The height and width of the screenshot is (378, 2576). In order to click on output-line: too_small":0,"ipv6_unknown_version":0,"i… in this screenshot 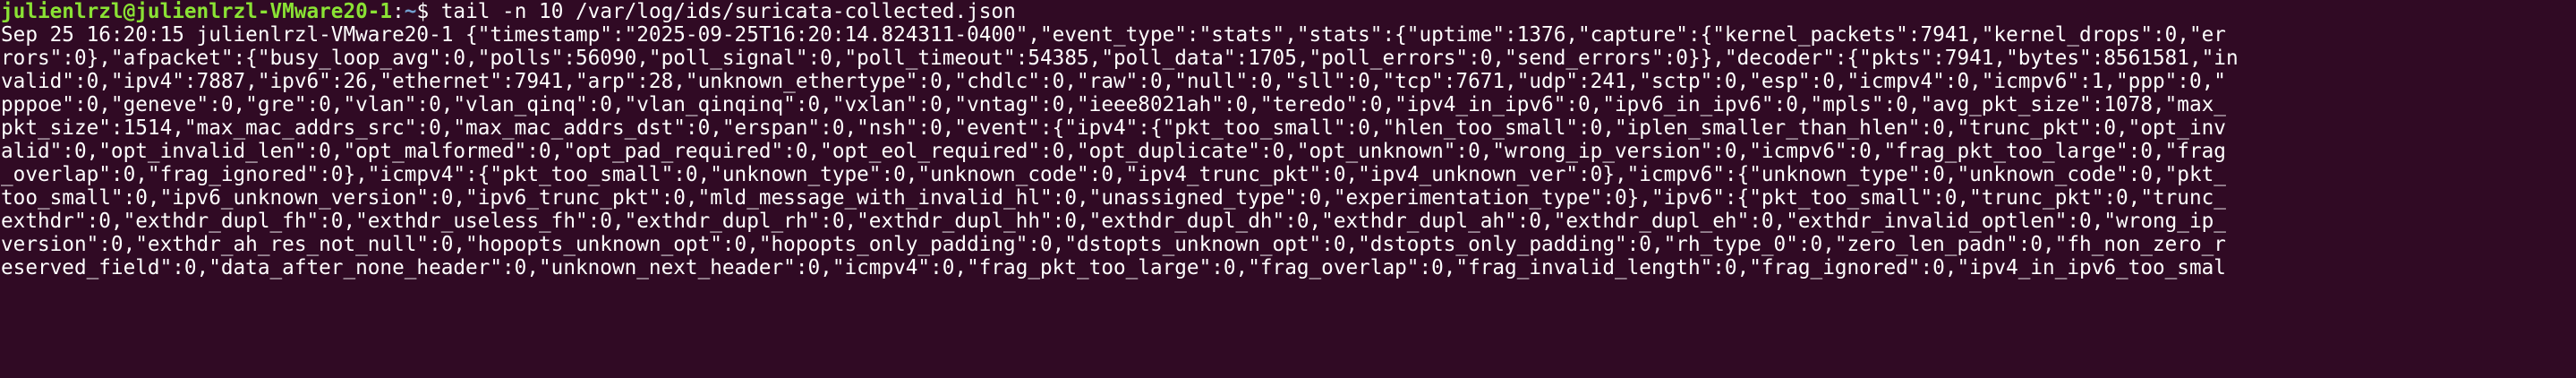, I will do `click(1113, 198)`.